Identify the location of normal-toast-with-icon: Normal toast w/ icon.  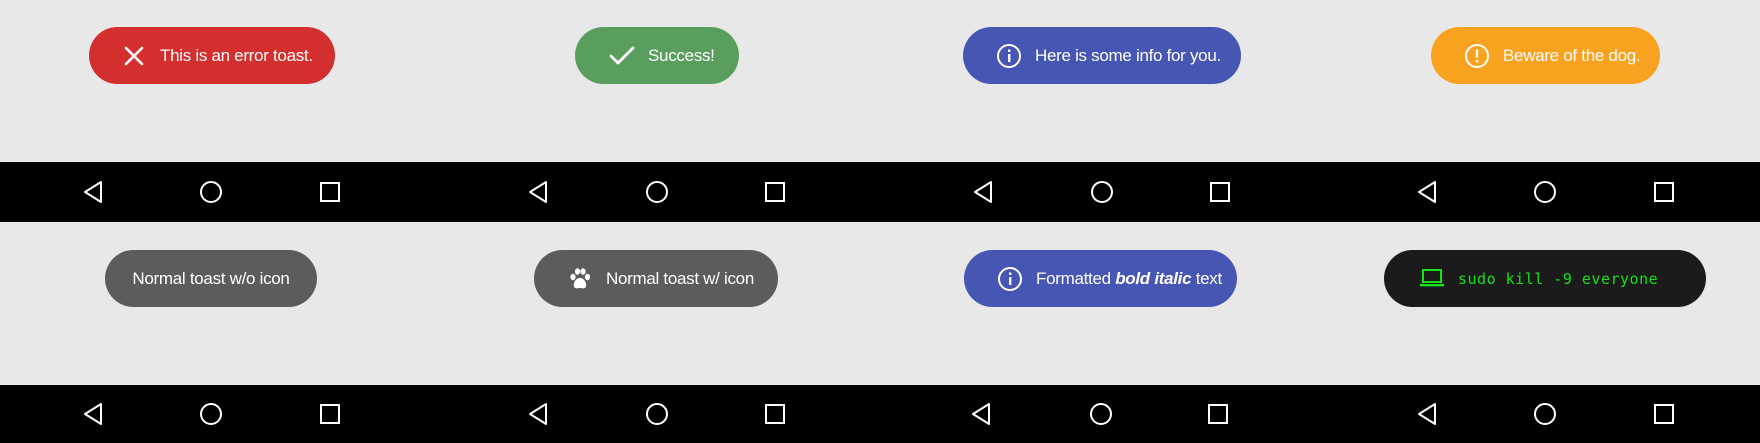
(656, 278).